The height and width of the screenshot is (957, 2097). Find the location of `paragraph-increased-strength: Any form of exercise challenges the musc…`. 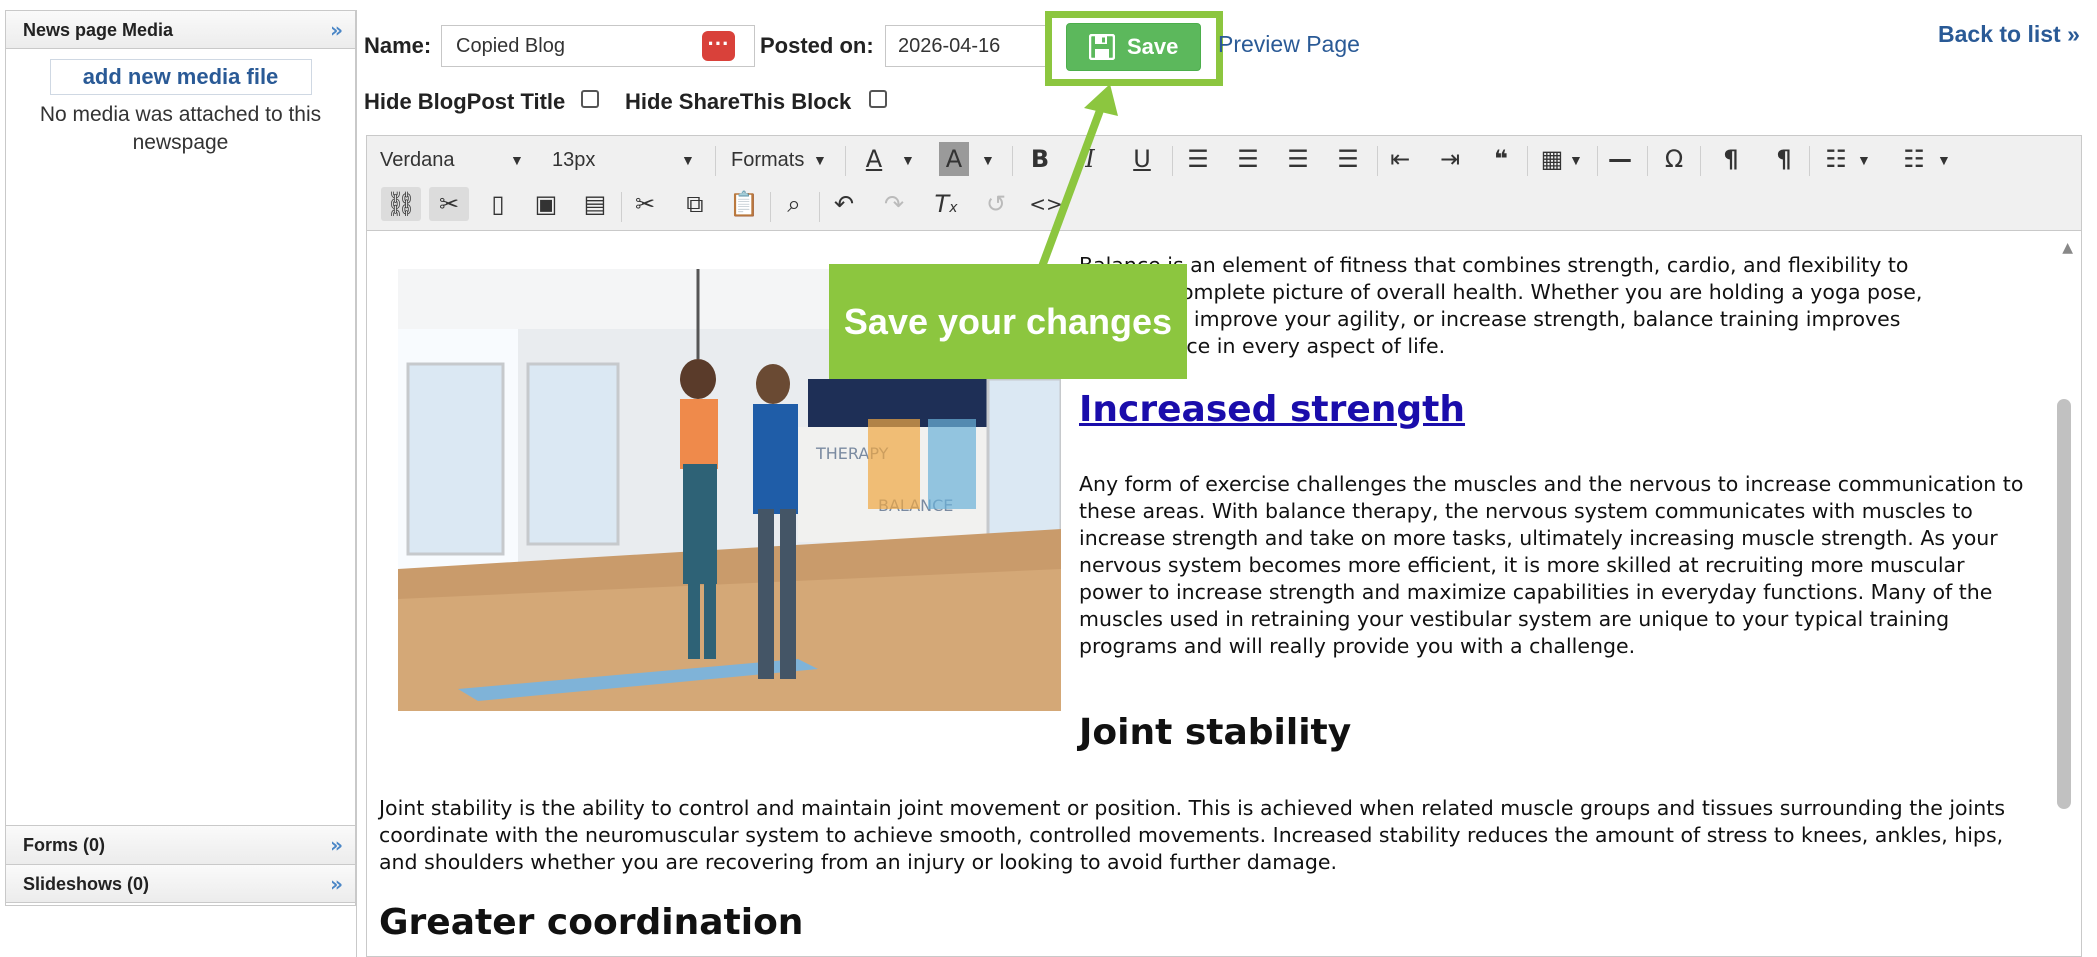

paragraph-increased-strength: Any form of exercise challenges the musc… is located at coordinates (1551, 565).